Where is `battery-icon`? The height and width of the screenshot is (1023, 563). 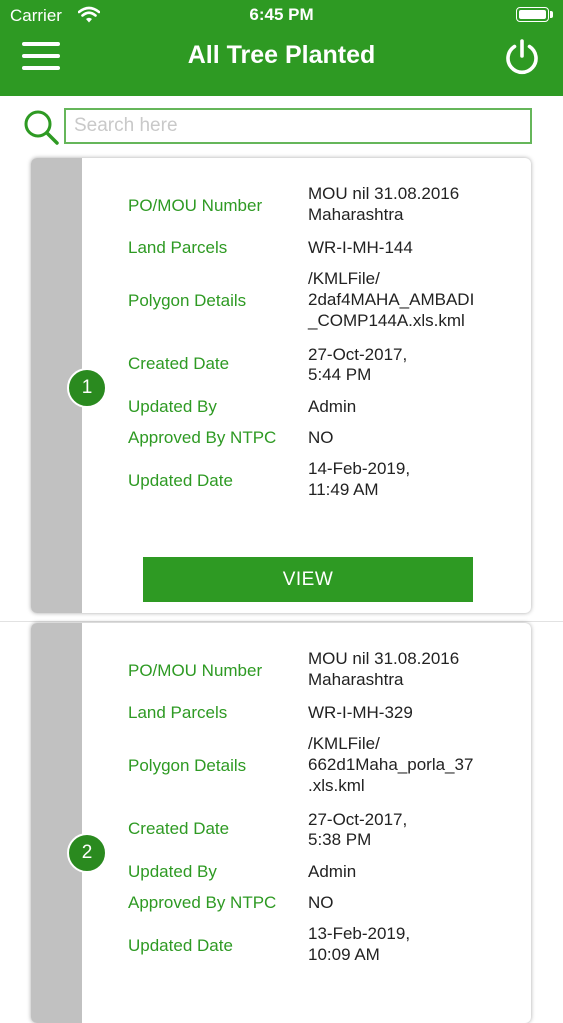 battery-icon is located at coordinates (532, 14).